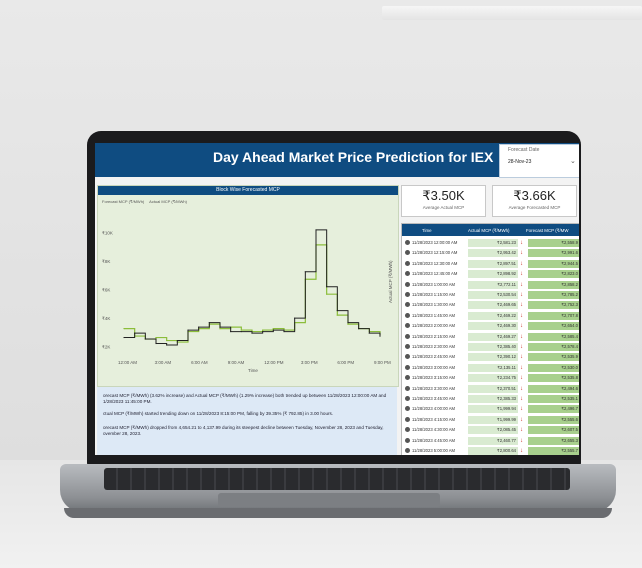 The width and height of the screenshot is (642, 568). Describe the element at coordinates (490, 264) in the screenshot. I see `table-row: 11/28/2023 12:30:00 AM ₹2,897.51 ↓ ₹2,944.5` at that location.